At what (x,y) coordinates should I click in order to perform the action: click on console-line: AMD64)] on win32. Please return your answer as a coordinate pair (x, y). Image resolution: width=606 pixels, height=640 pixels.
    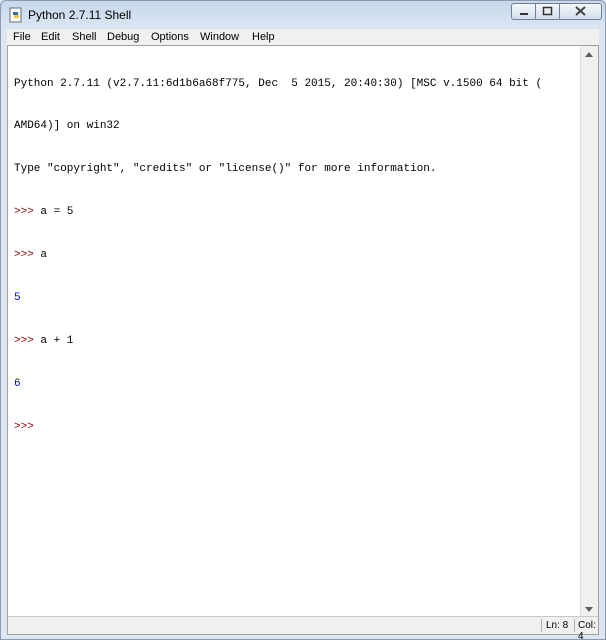
    Looking at the image, I should click on (67, 126).